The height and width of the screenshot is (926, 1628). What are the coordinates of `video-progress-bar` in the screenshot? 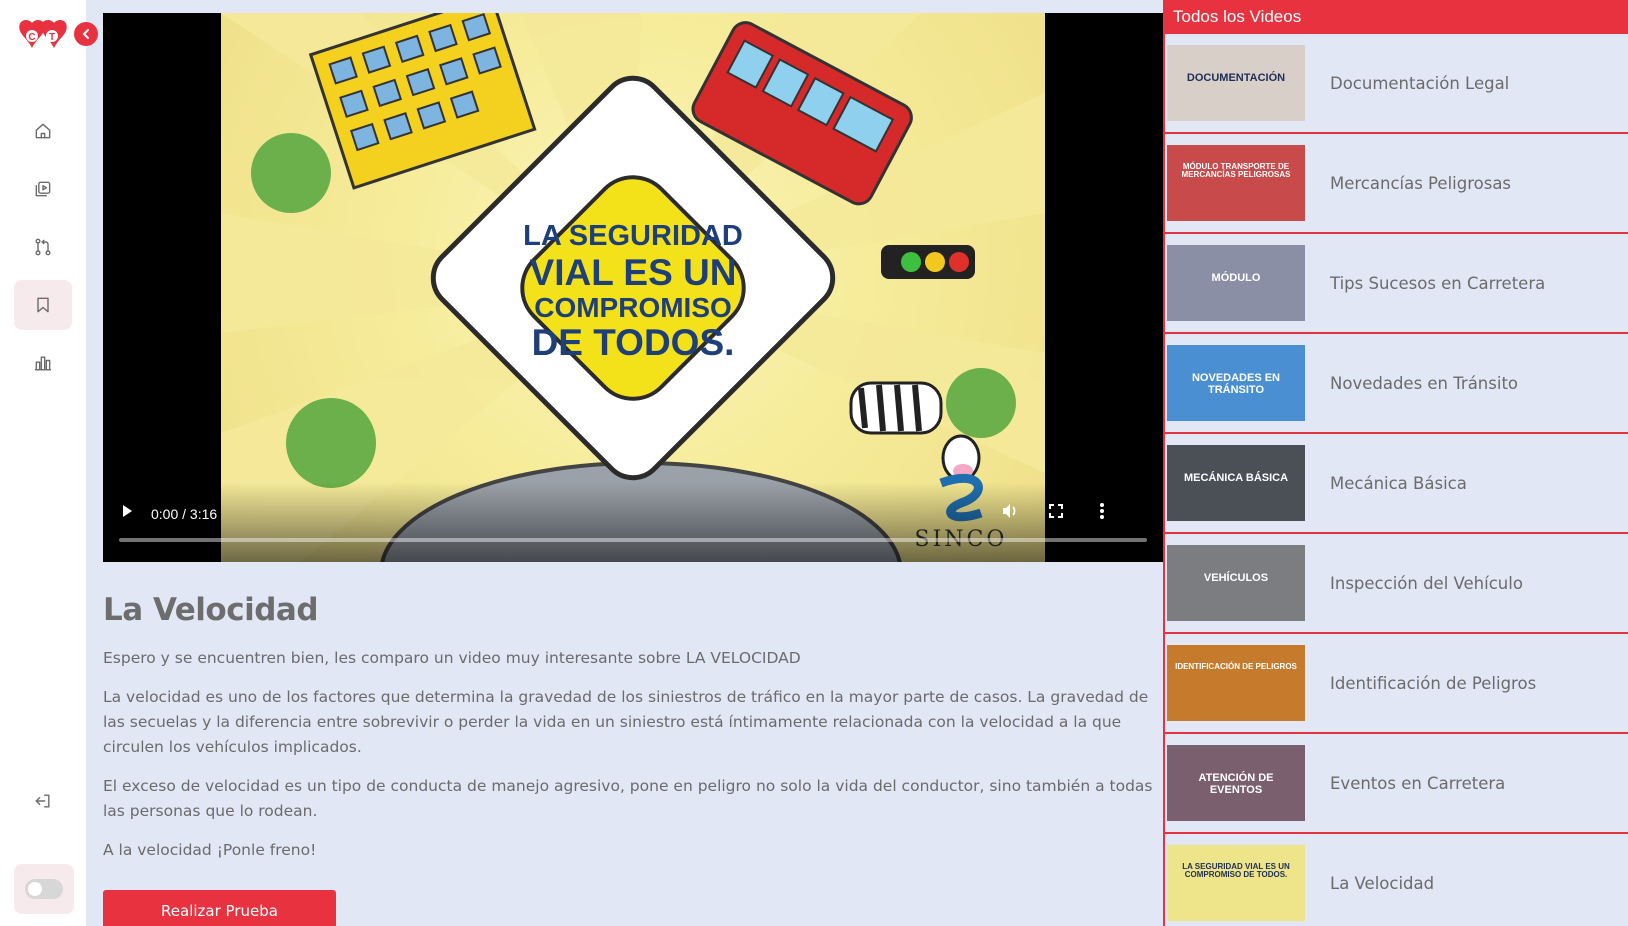 It's located at (633, 540).